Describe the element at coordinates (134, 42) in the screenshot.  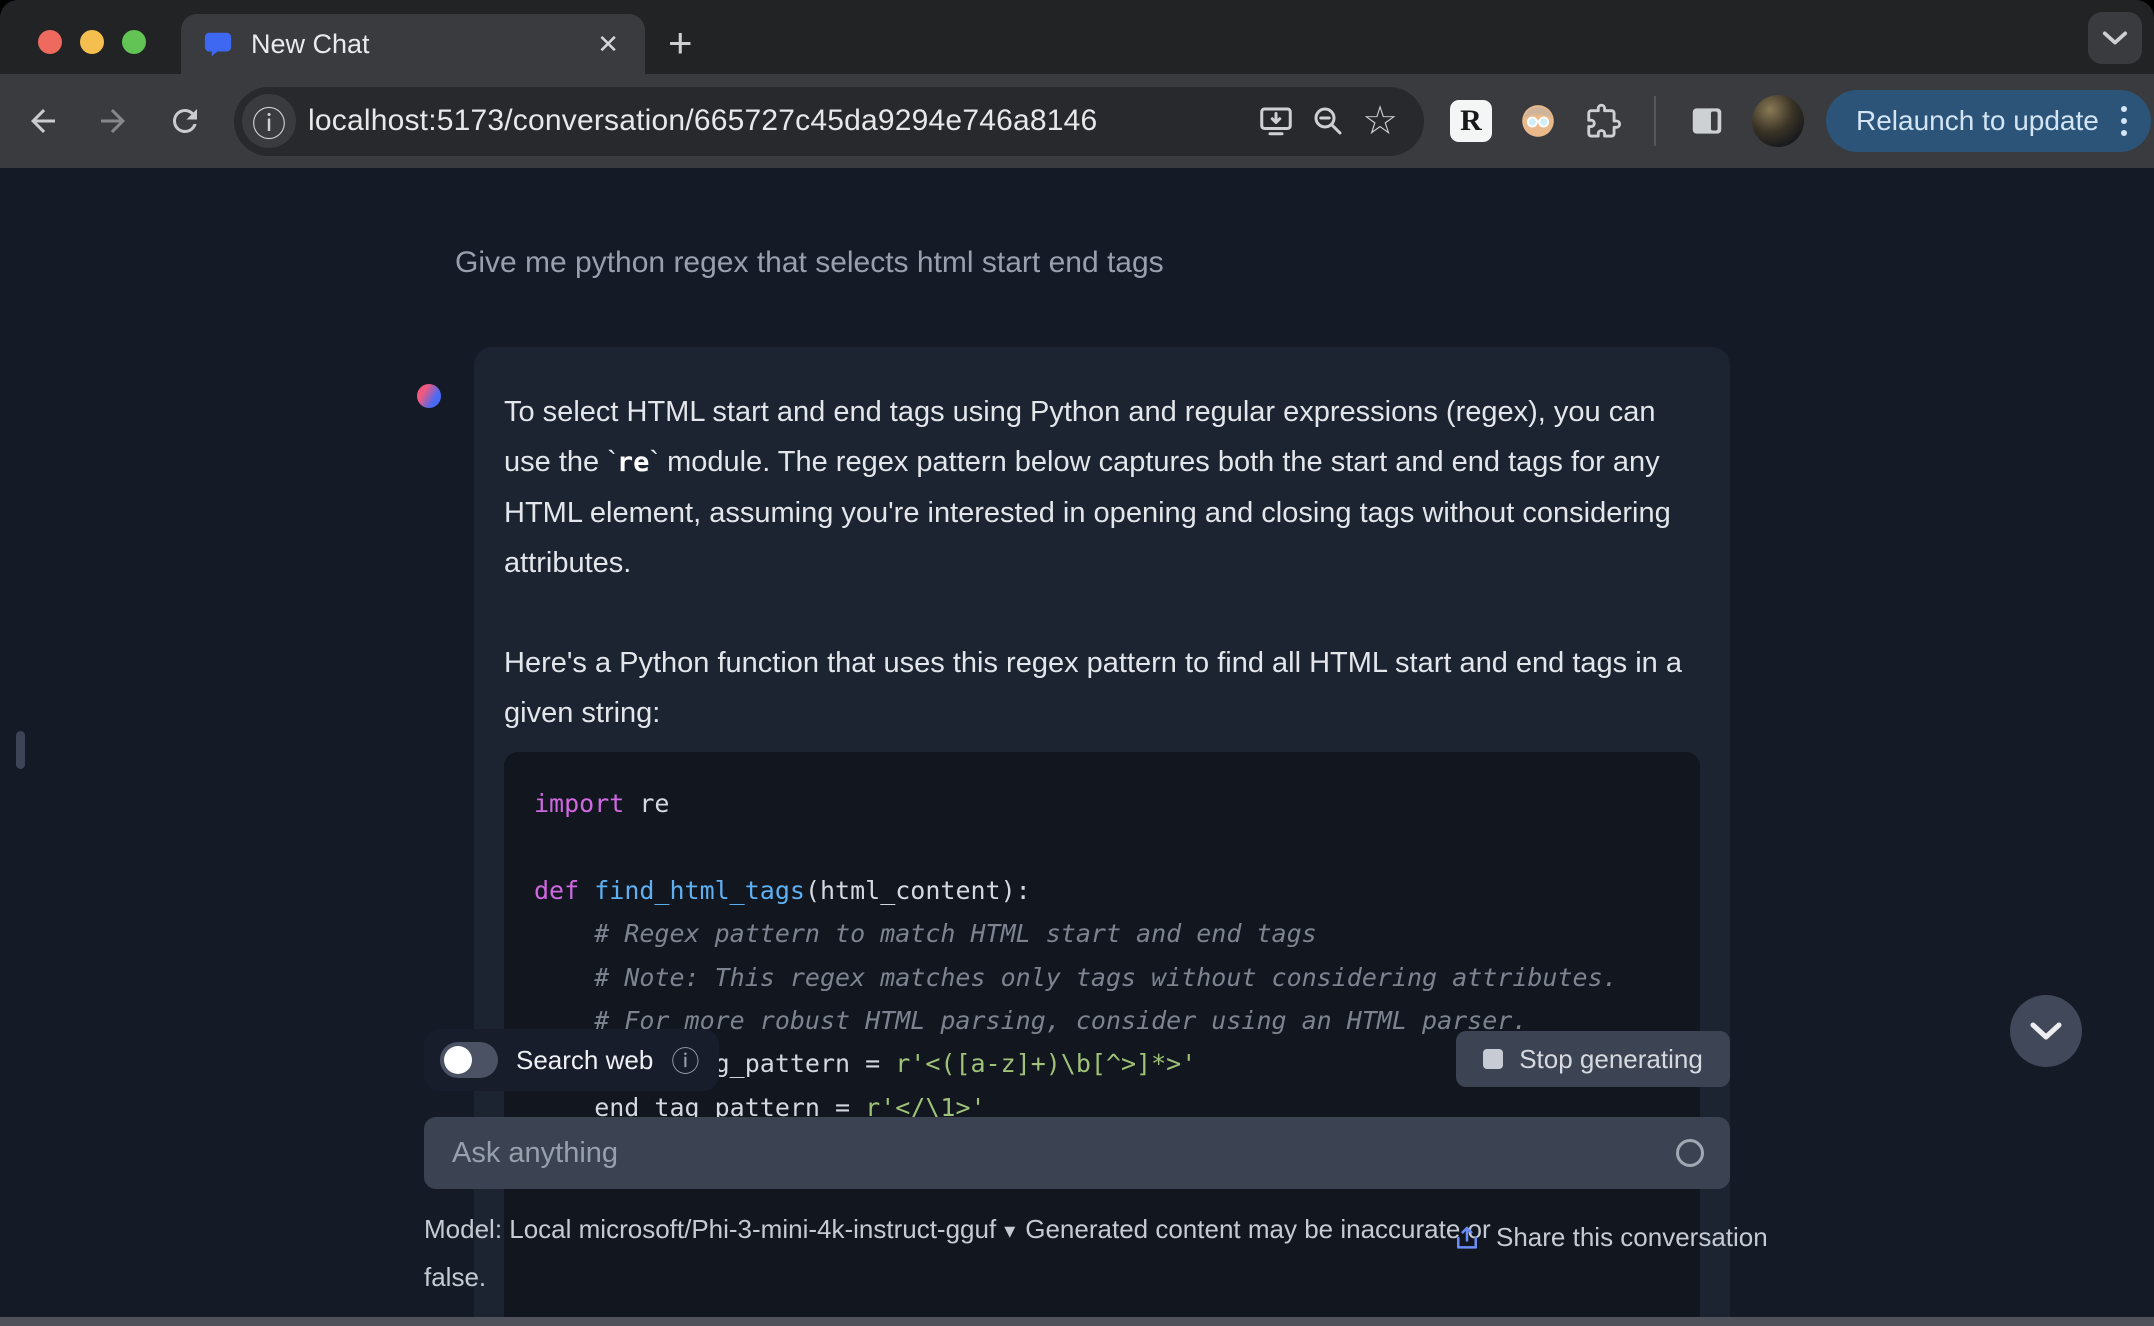
I see `zoom-window-button` at that location.